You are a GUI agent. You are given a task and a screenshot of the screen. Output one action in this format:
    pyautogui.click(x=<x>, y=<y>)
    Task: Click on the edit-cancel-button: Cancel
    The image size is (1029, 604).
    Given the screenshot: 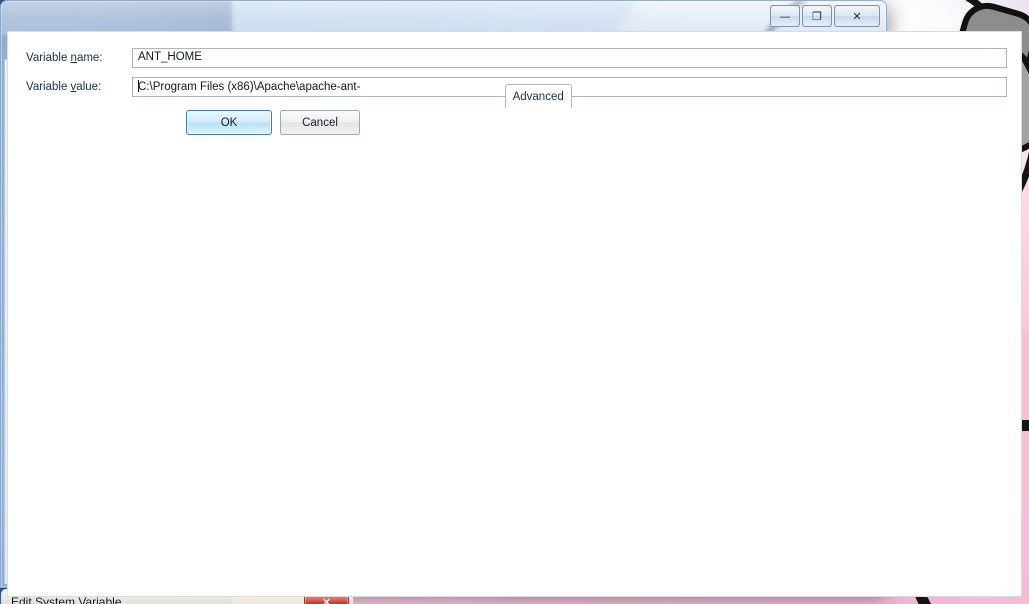 What is the action you would take?
    pyautogui.click(x=320, y=122)
    